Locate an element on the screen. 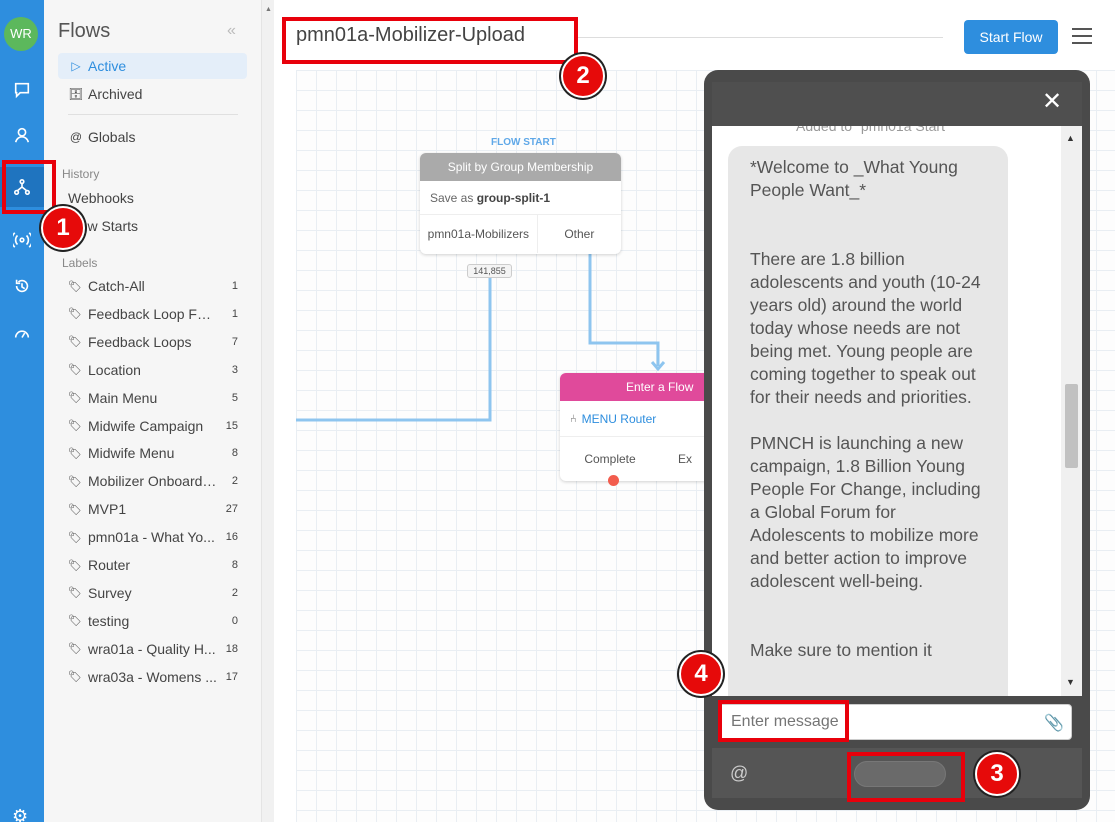 The width and height of the screenshot is (1115, 822). enter-flow-node: Enter a Flow ⑃ MENU Router Complete Ex is located at coordinates (635, 427).